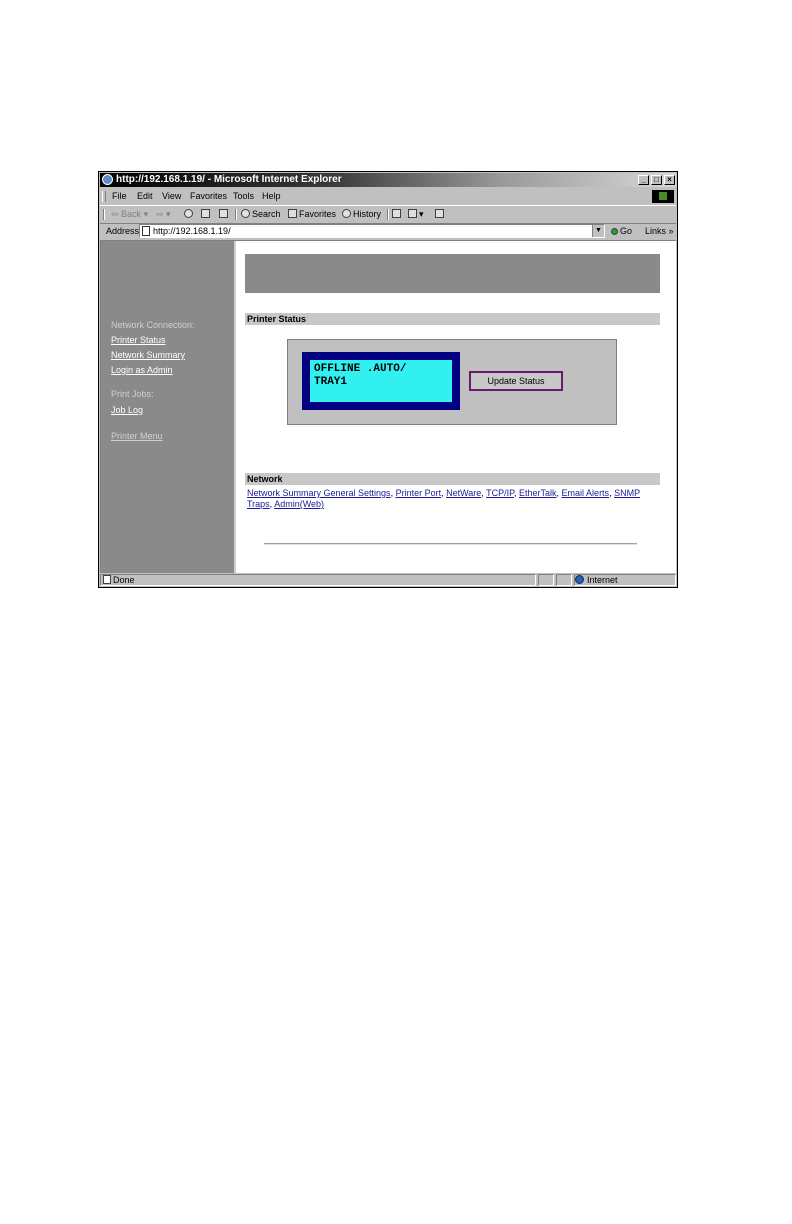 The image size is (792, 1224). Describe the element at coordinates (598, 231) in the screenshot. I see `address-dropdown-button: ▼` at that location.